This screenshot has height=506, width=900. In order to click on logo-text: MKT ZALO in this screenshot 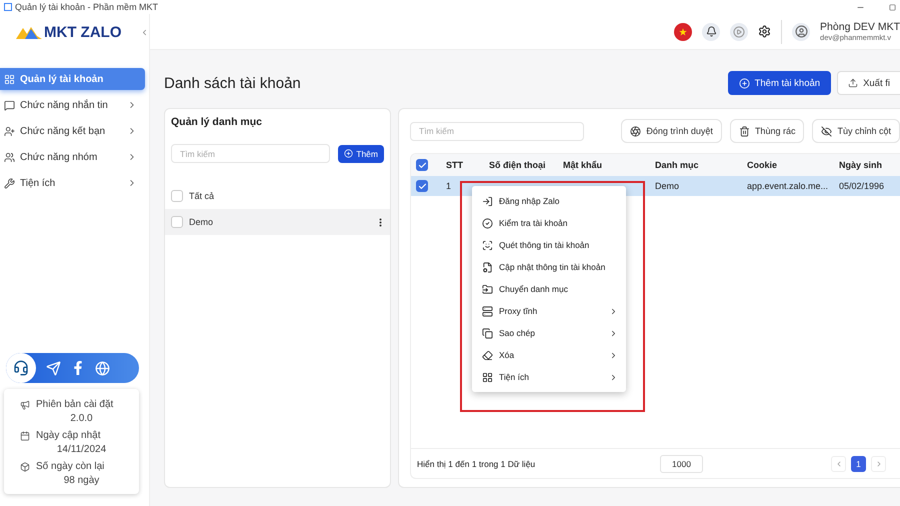, I will do `click(83, 32)`.